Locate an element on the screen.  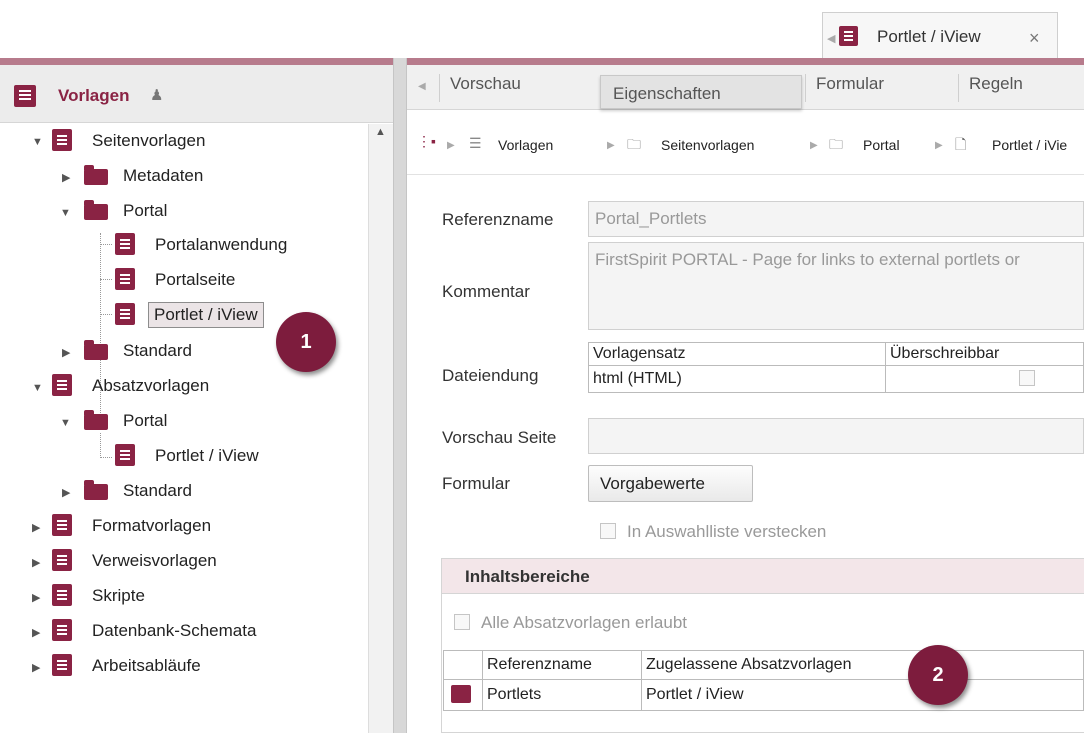
overwrite-checkbox is located at coordinates (1027, 378).